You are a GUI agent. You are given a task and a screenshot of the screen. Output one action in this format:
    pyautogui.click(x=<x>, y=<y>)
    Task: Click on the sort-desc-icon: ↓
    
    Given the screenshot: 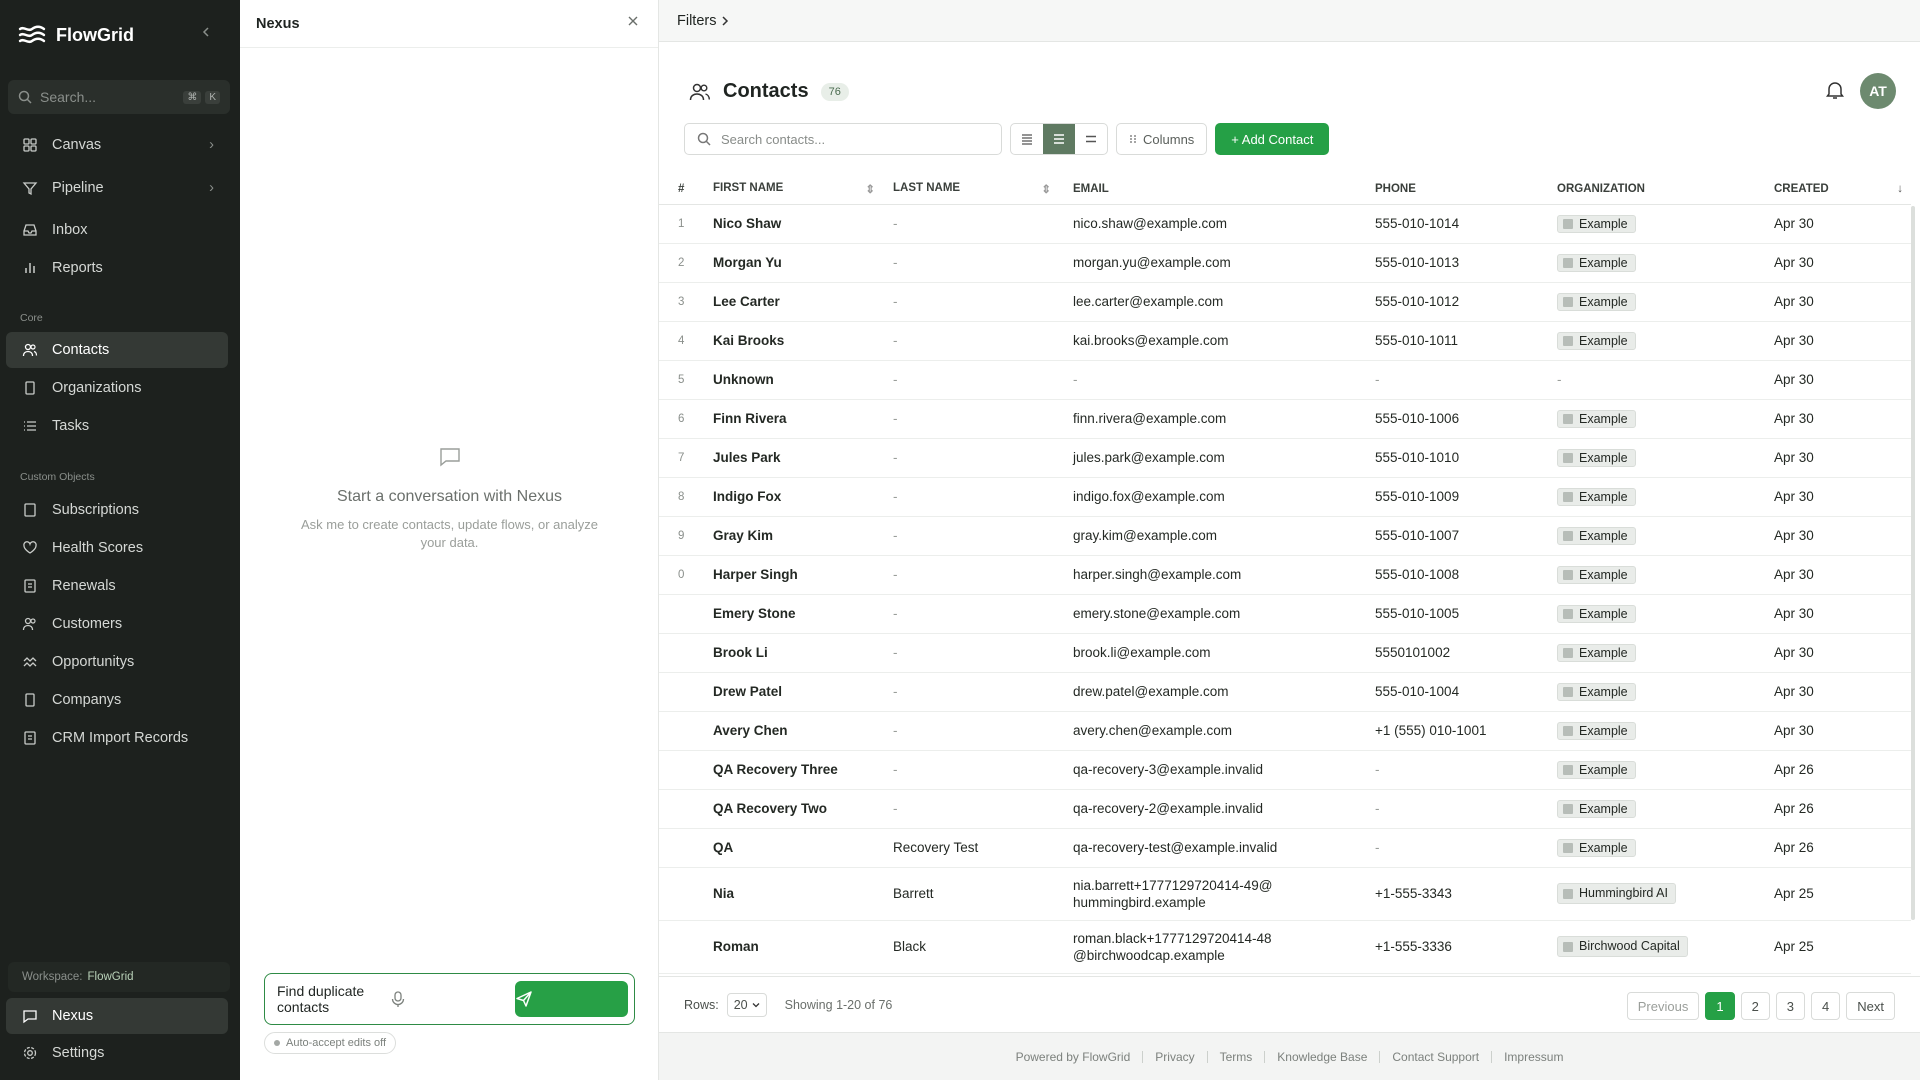 What is the action you would take?
    pyautogui.click(x=1900, y=189)
    